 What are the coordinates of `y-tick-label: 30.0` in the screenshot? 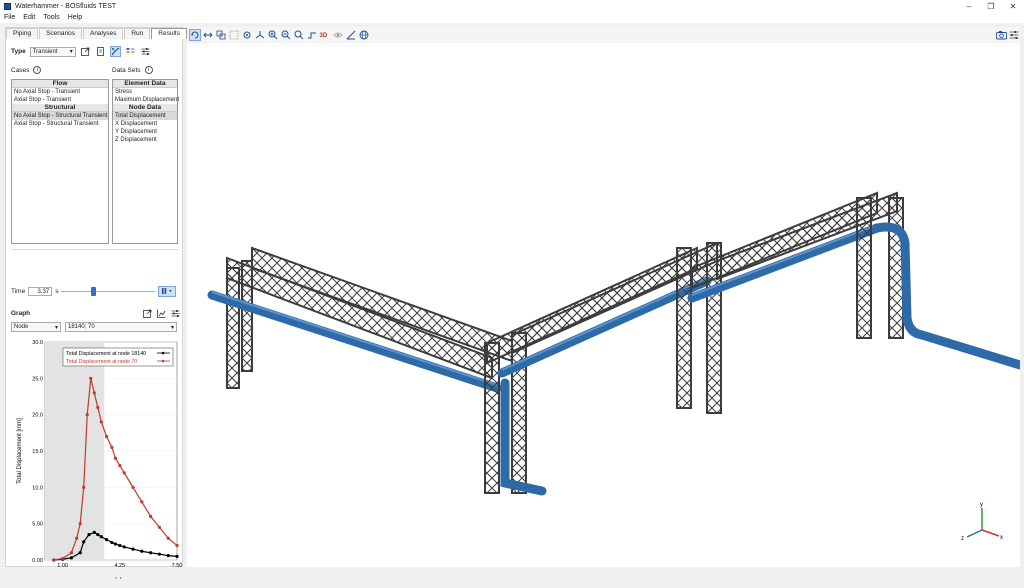 It's located at (37, 343).